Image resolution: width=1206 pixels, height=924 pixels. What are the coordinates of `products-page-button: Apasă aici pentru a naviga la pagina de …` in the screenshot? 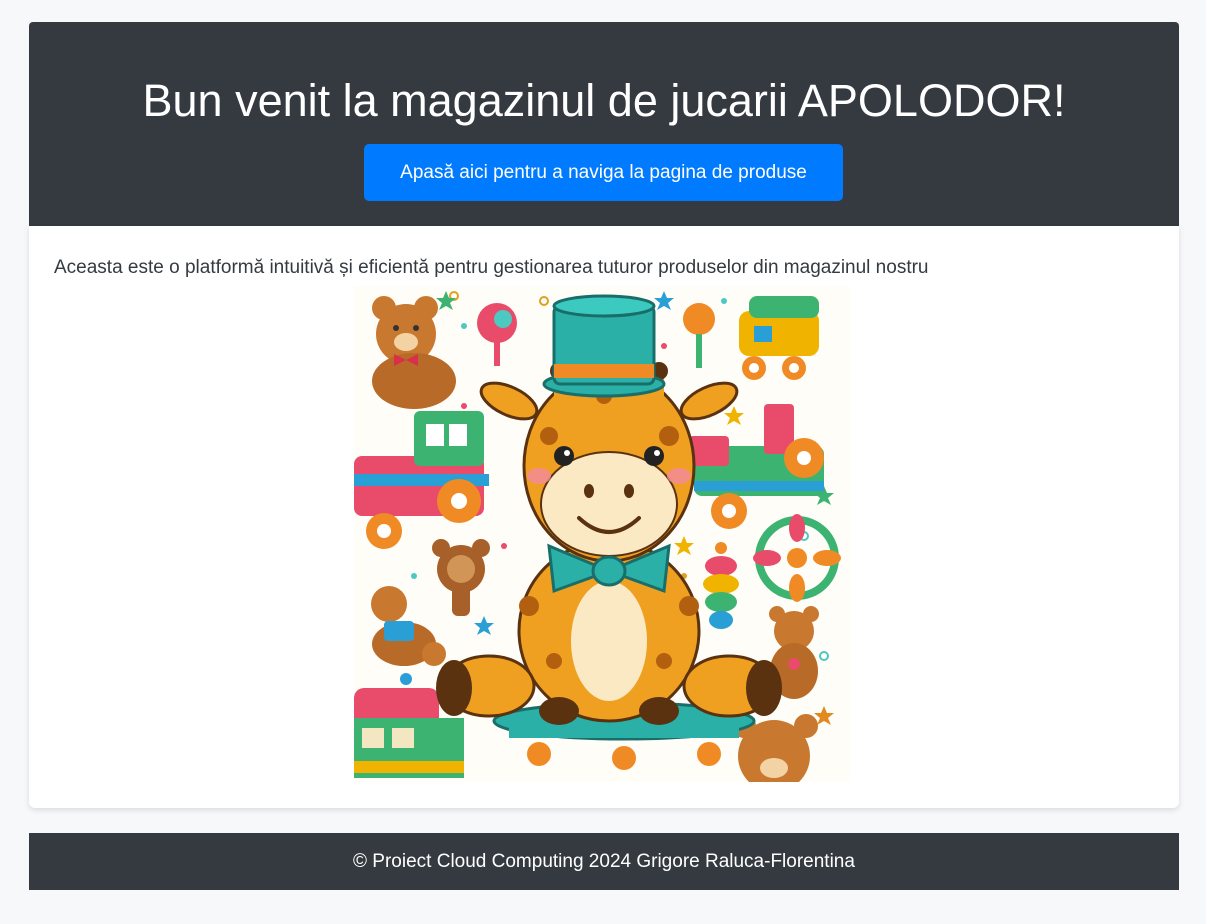 It's located at (603, 172).